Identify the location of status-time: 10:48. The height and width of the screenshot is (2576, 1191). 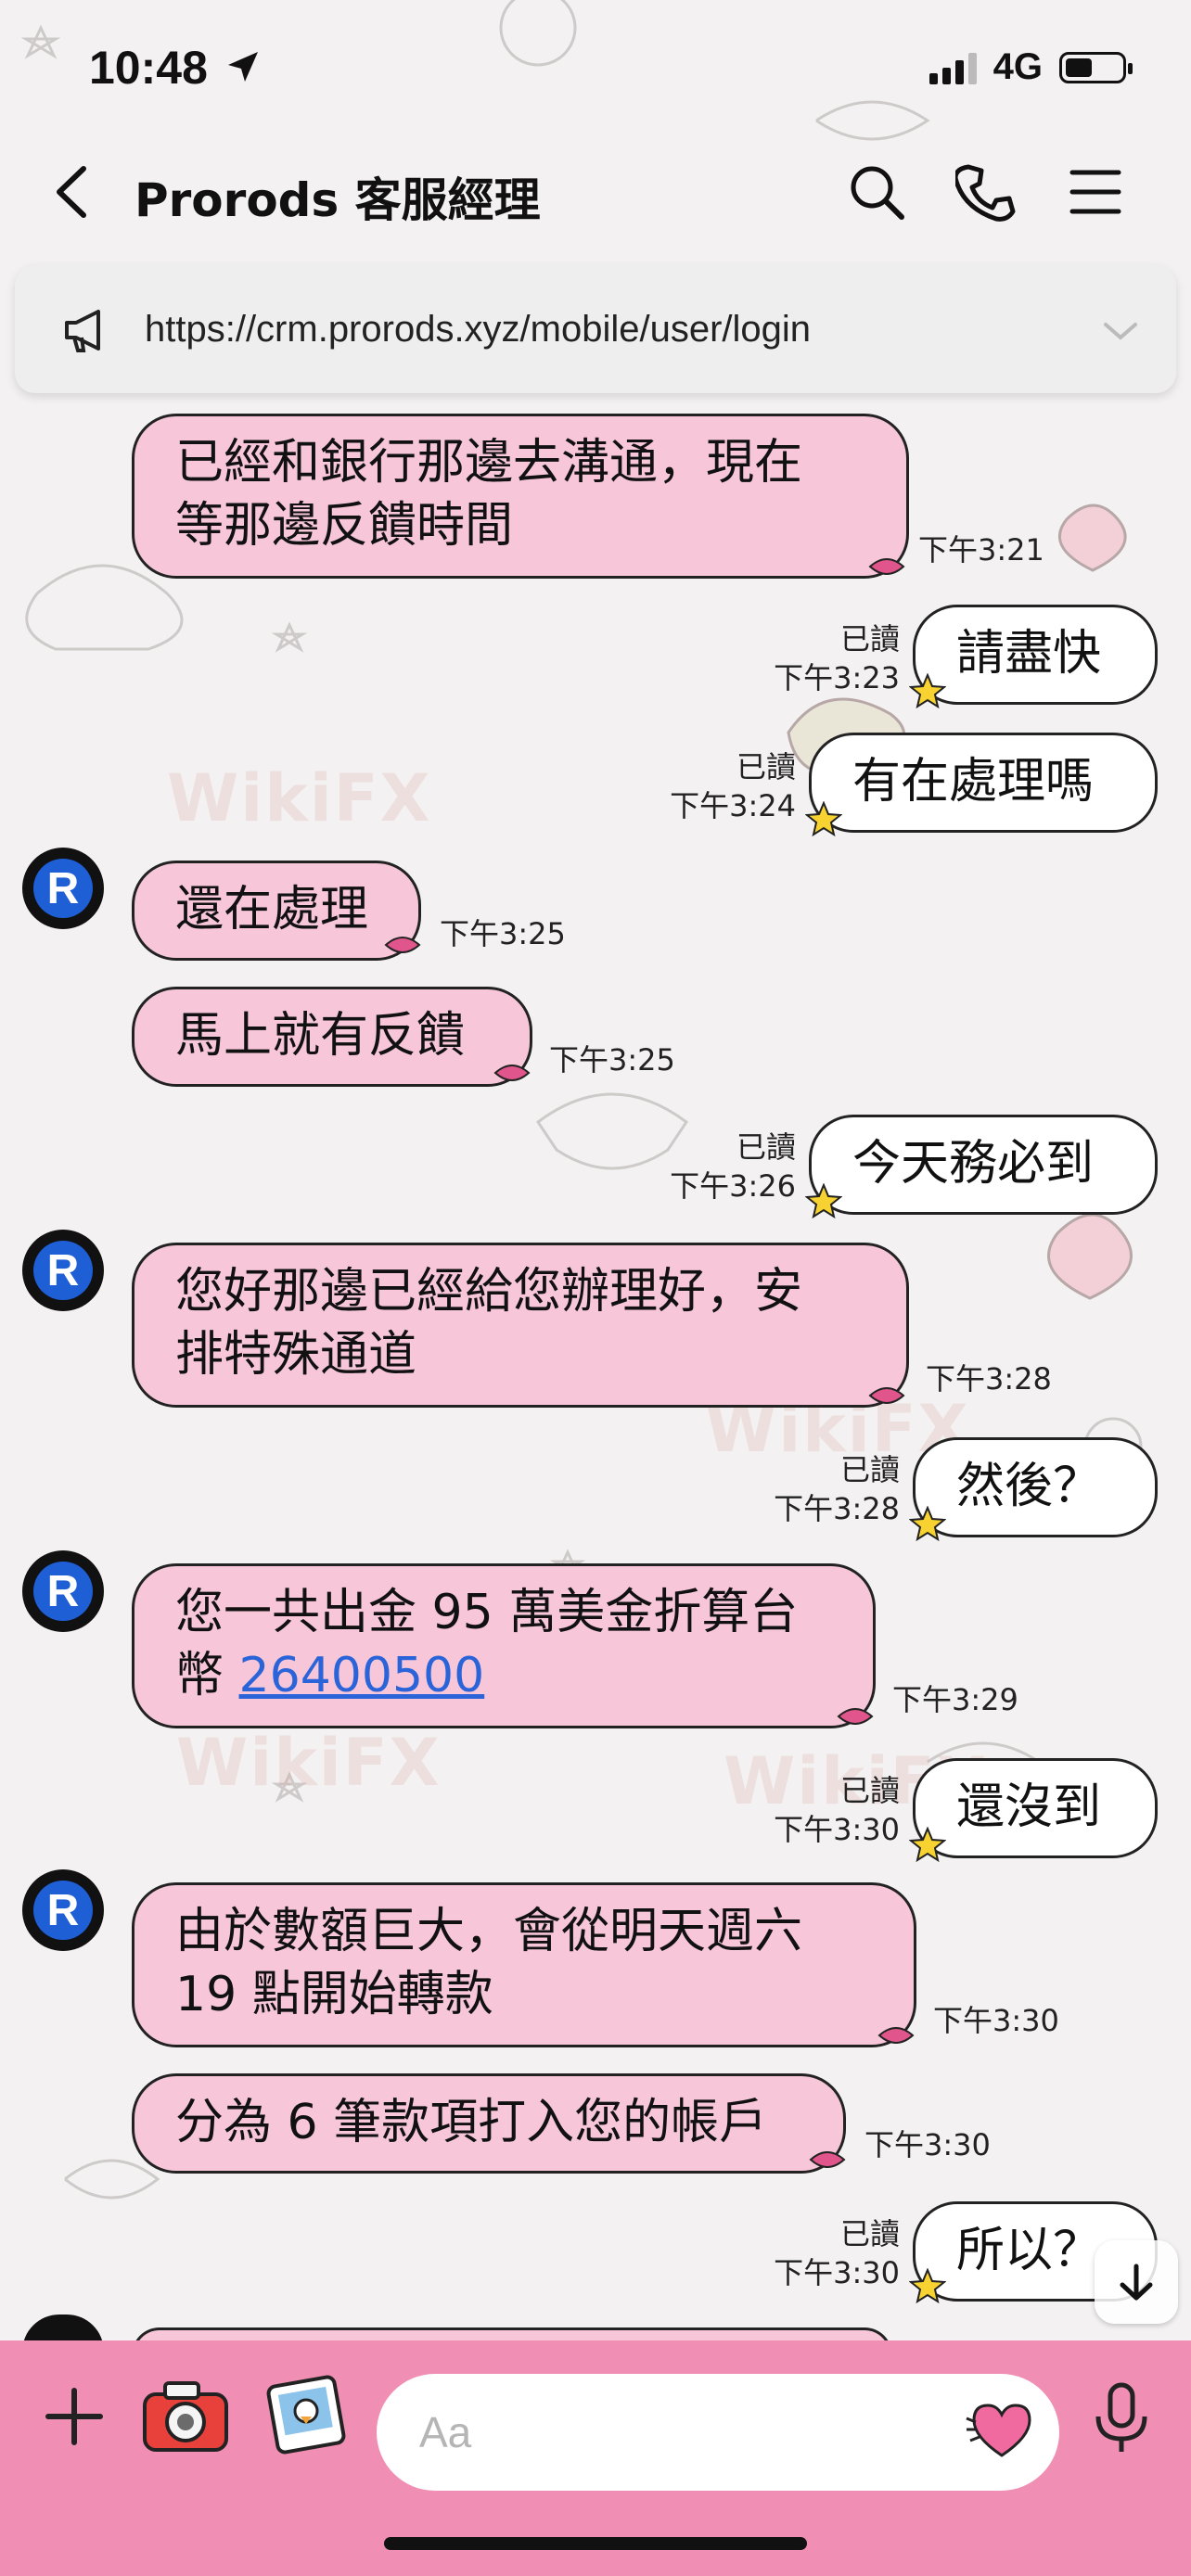
(148, 68).